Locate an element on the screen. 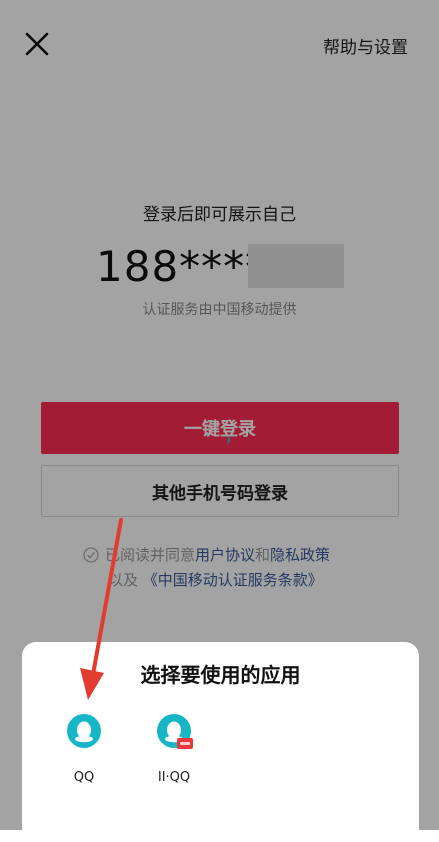  qq-icon is located at coordinates (84, 731).